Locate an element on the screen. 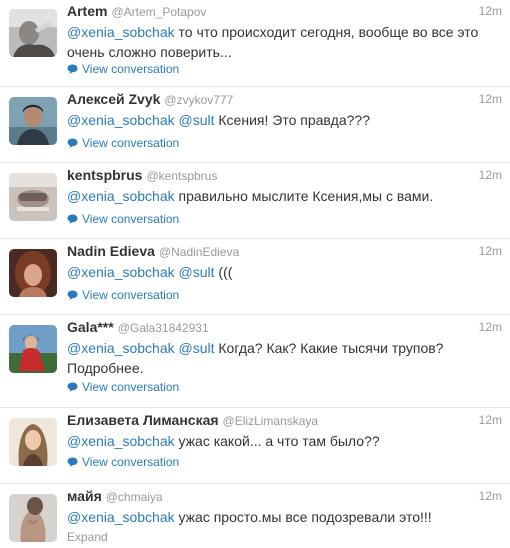 The width and height of the screenshot is (510, 548). tweet-header: майя @chmaiya is located at coordinates (288, 497).